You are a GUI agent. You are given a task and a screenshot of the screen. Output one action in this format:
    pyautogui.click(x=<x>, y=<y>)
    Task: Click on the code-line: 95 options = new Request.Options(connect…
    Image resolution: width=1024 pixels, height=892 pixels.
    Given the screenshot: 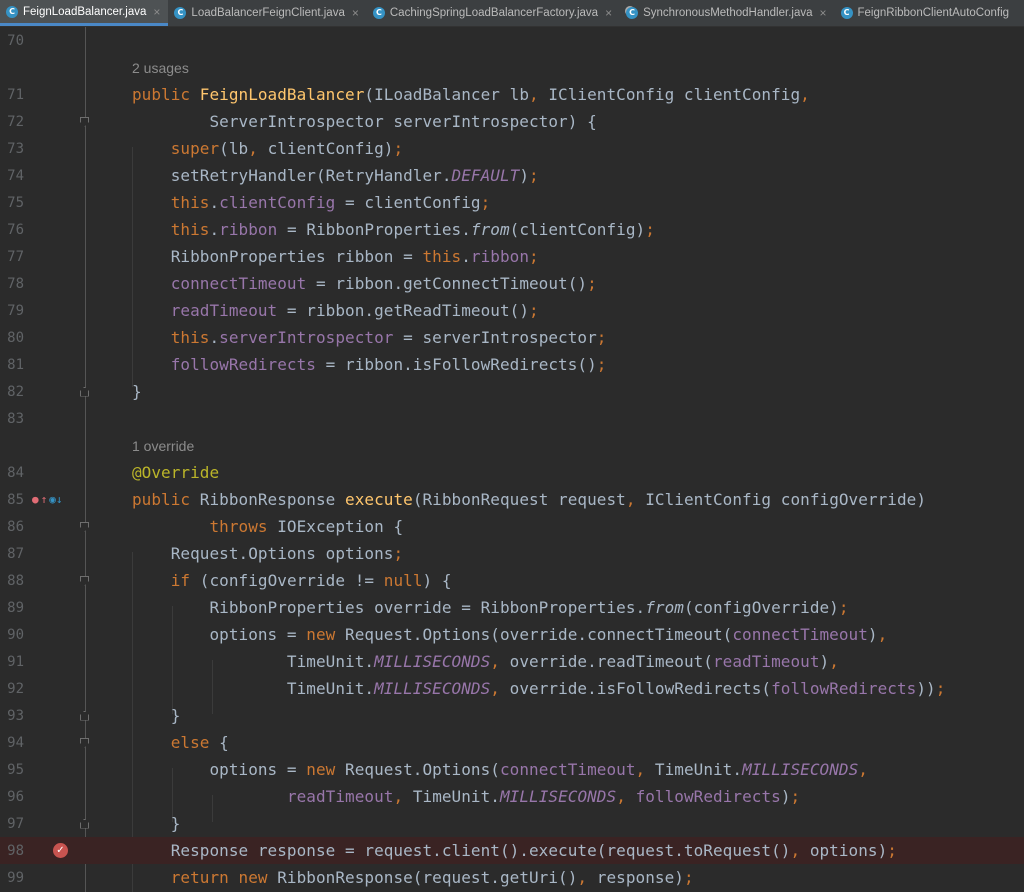 What is the action you would take?
    pyautogui.click(x=512, y=769)
    